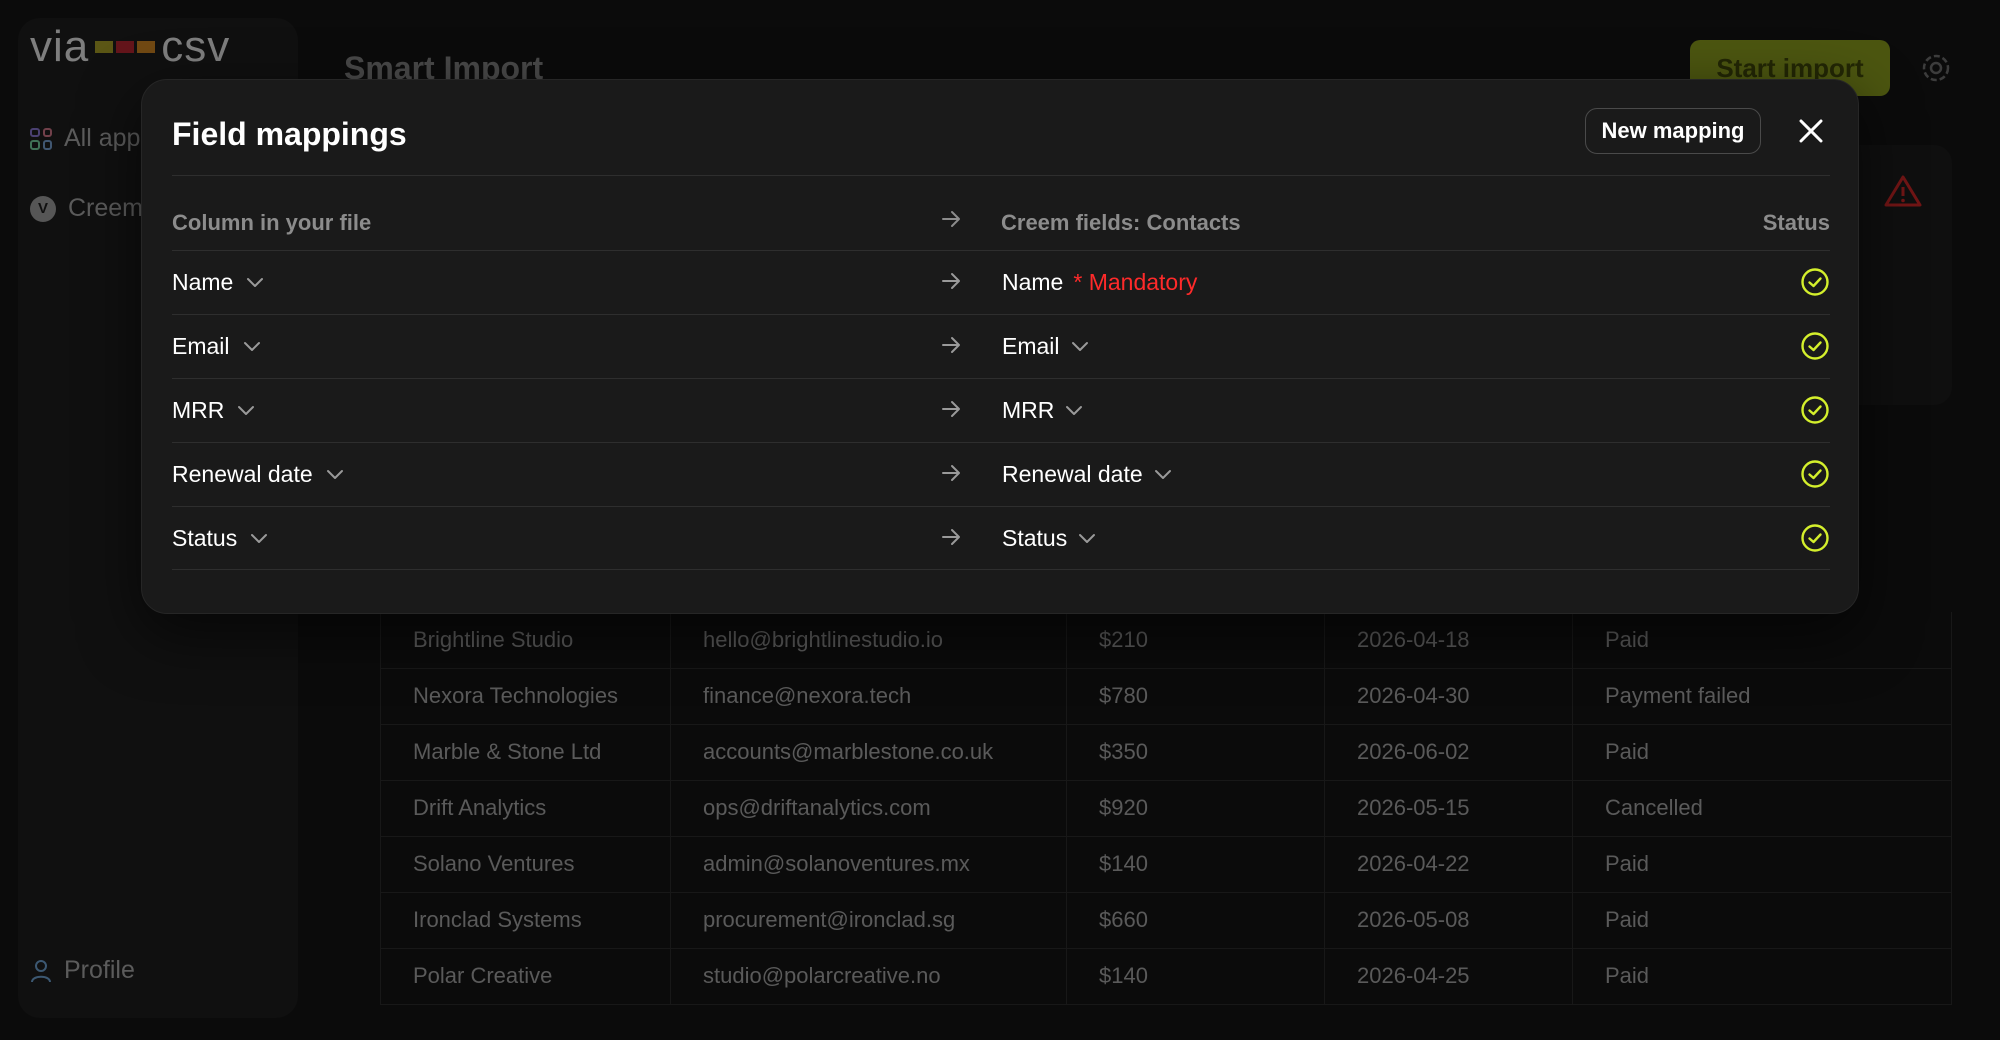  Describe the element at coordinates (1033, 282) in the screenshot. I see `target-field-label: Name` at that location.